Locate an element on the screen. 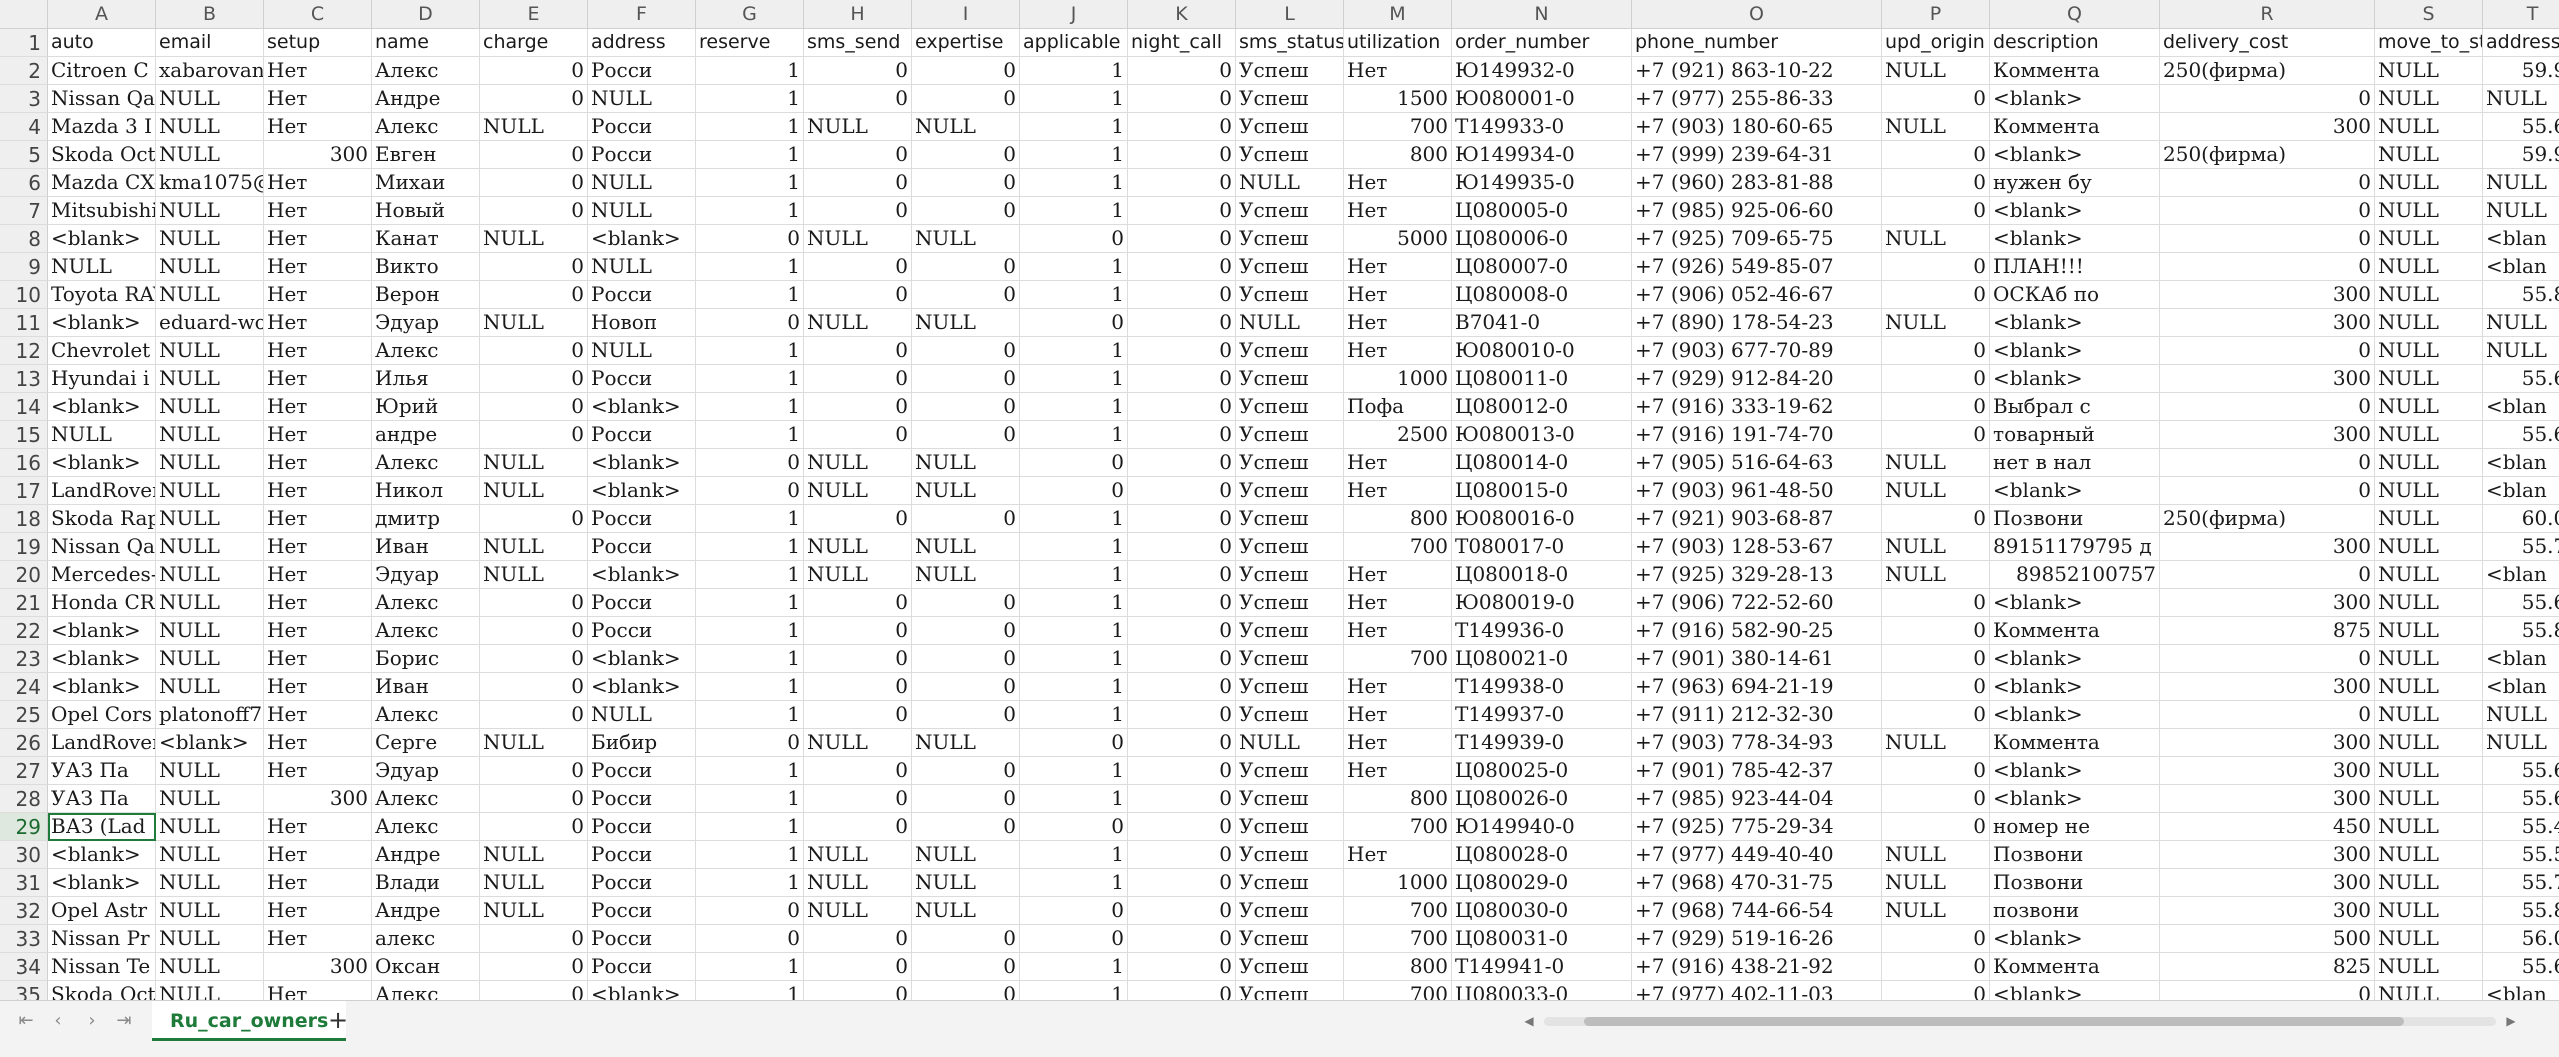  cell-n6: Ю149935-0 is located at coordinates (1542, 183).